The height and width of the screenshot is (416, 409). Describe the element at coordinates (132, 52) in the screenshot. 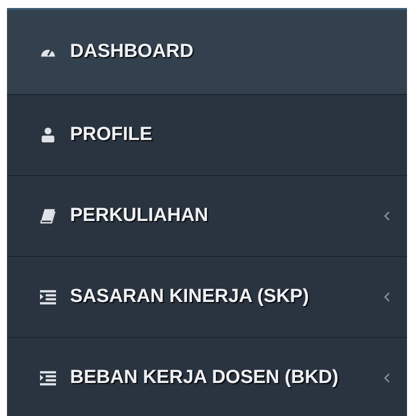

I see `menu-label: DASHBOARD` at that location.